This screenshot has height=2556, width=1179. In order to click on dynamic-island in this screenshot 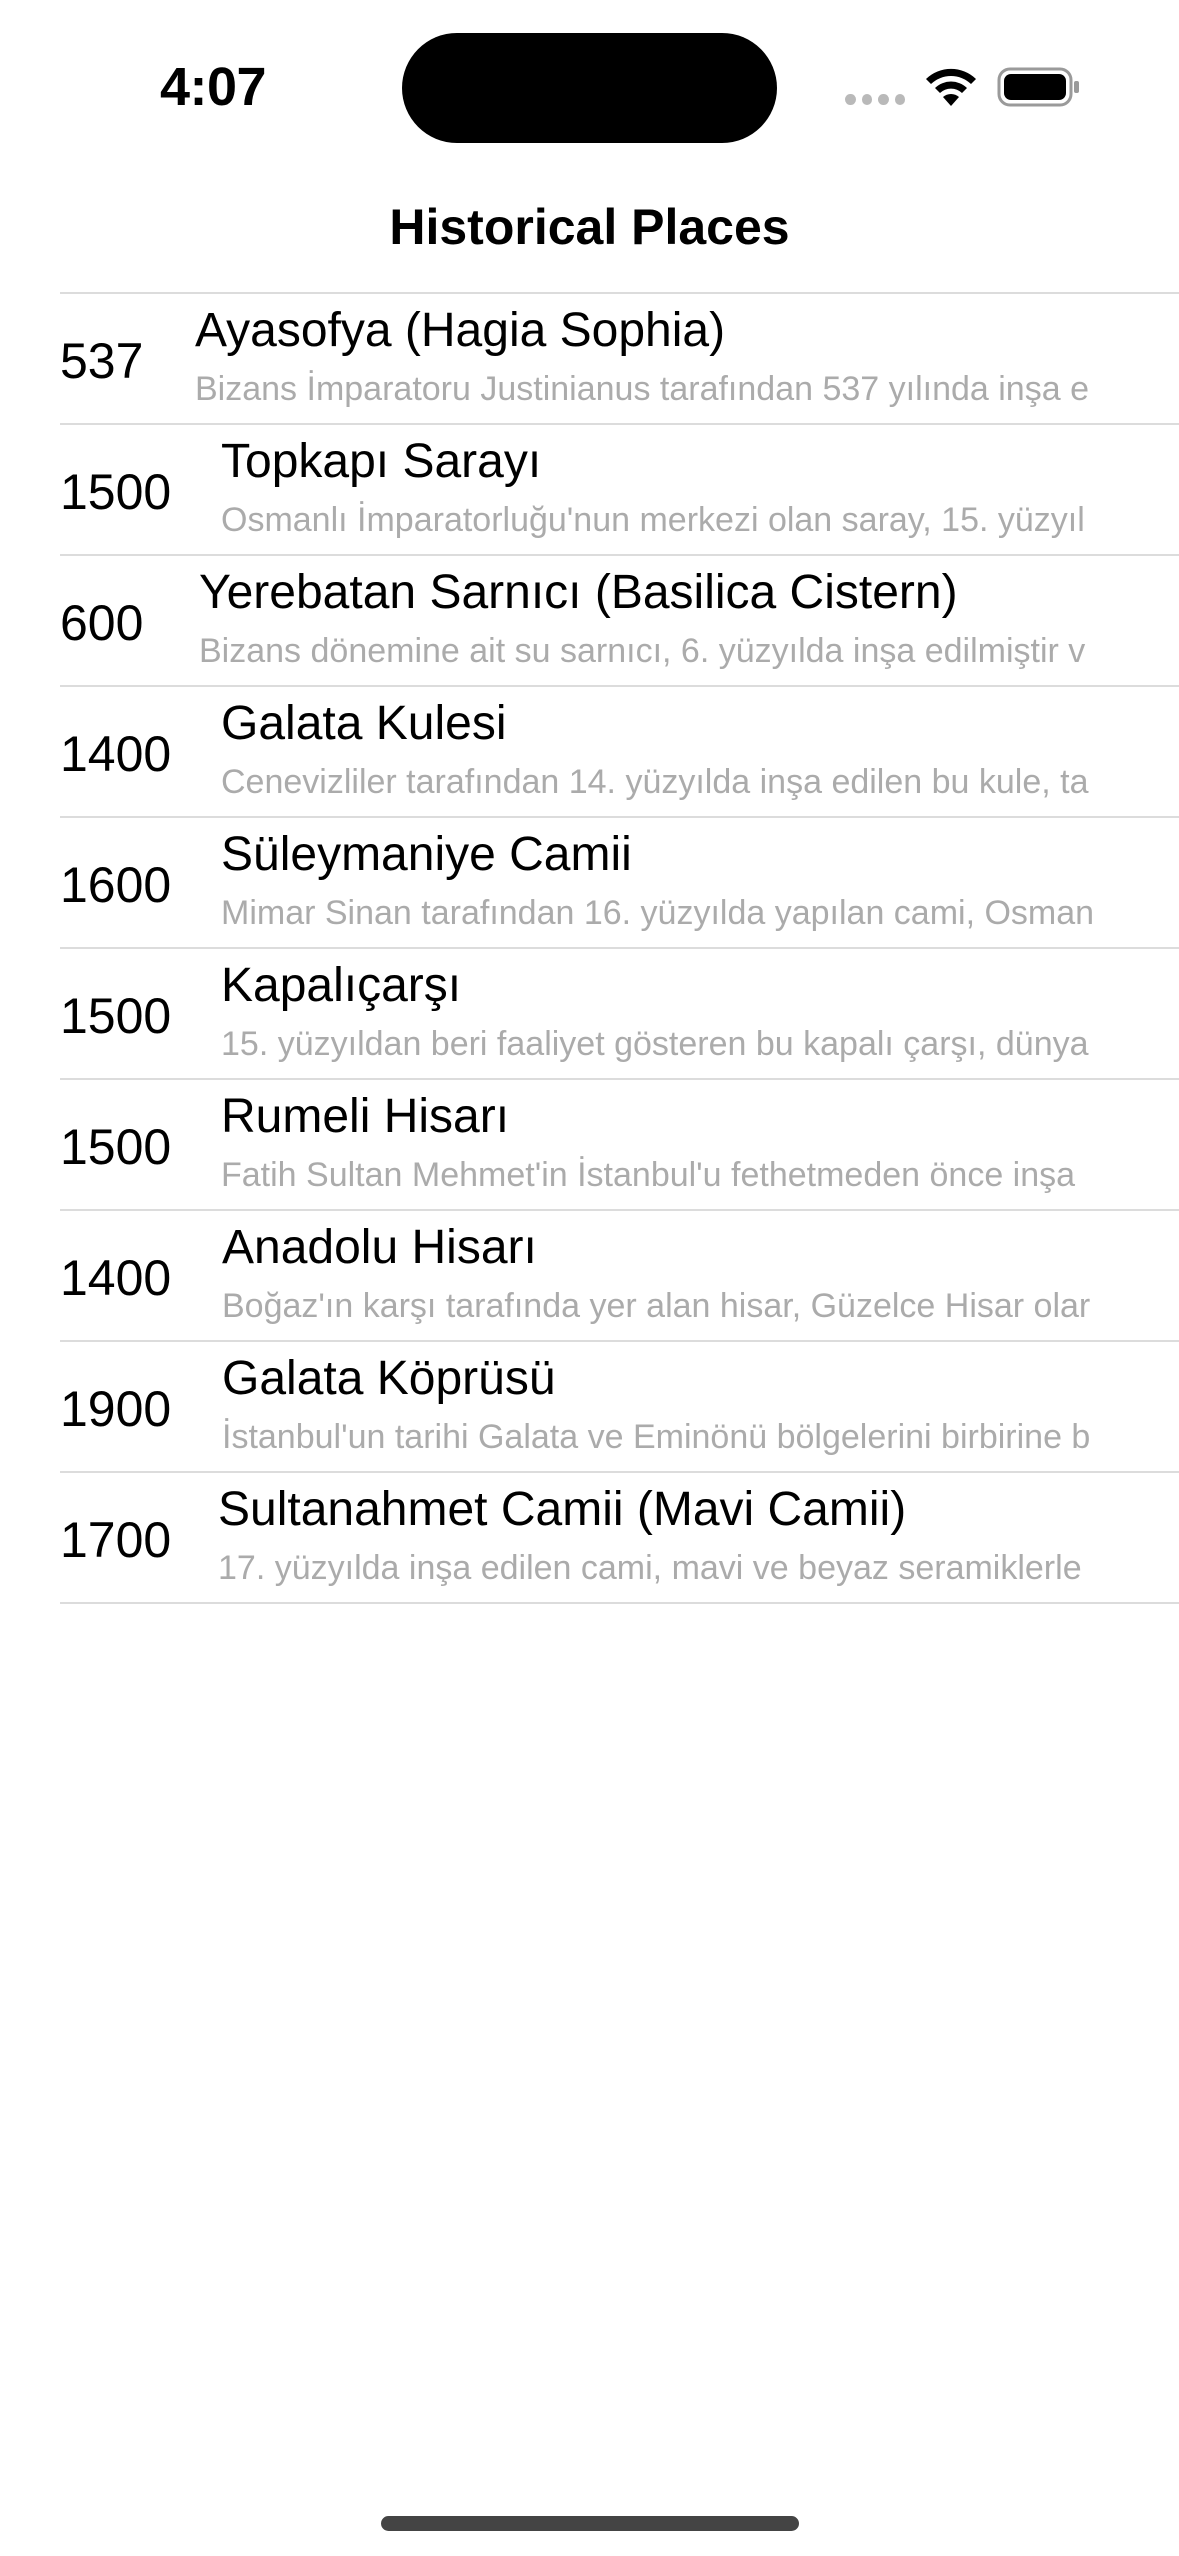, I will do `click(589, 88)`.